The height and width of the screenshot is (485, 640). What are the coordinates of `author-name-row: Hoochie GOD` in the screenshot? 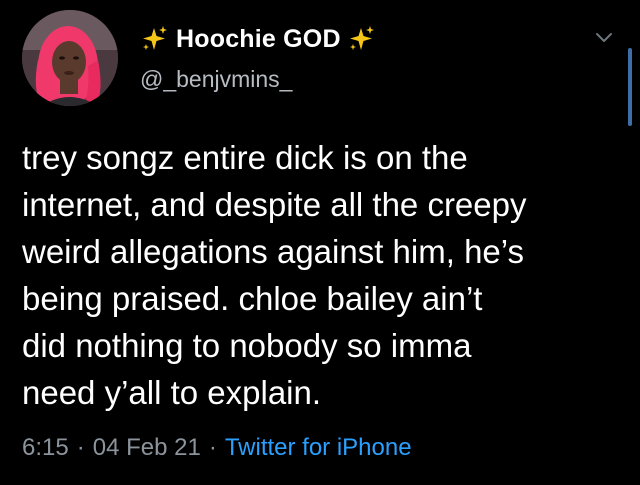 It's located at (258, 39).